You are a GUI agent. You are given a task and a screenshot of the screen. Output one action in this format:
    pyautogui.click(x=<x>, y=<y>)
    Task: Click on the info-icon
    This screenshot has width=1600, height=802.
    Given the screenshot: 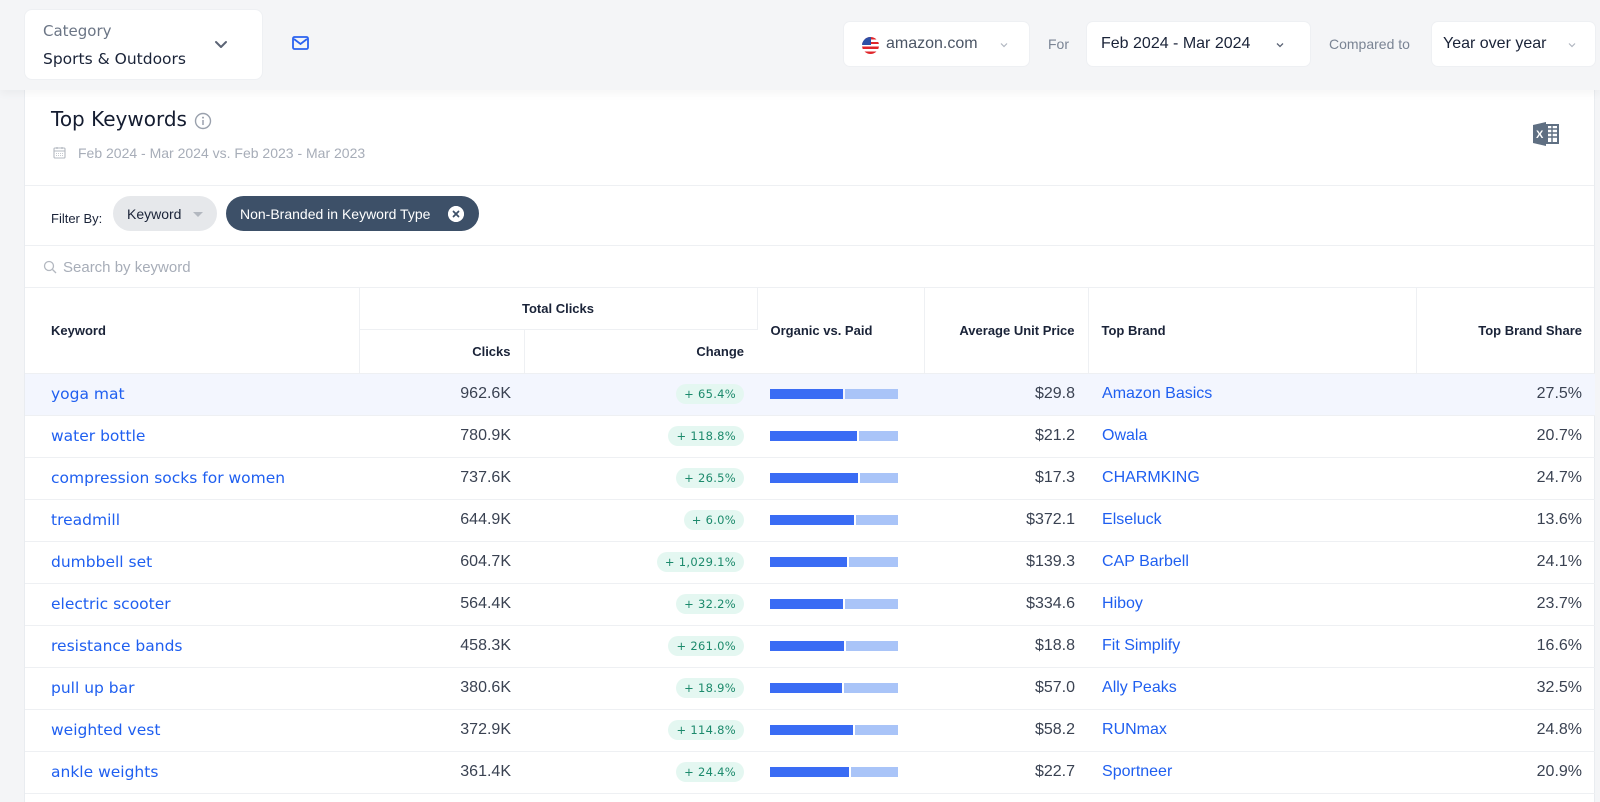 What is the action you would take?
    pyautogui.click(x=203, y=121)
    